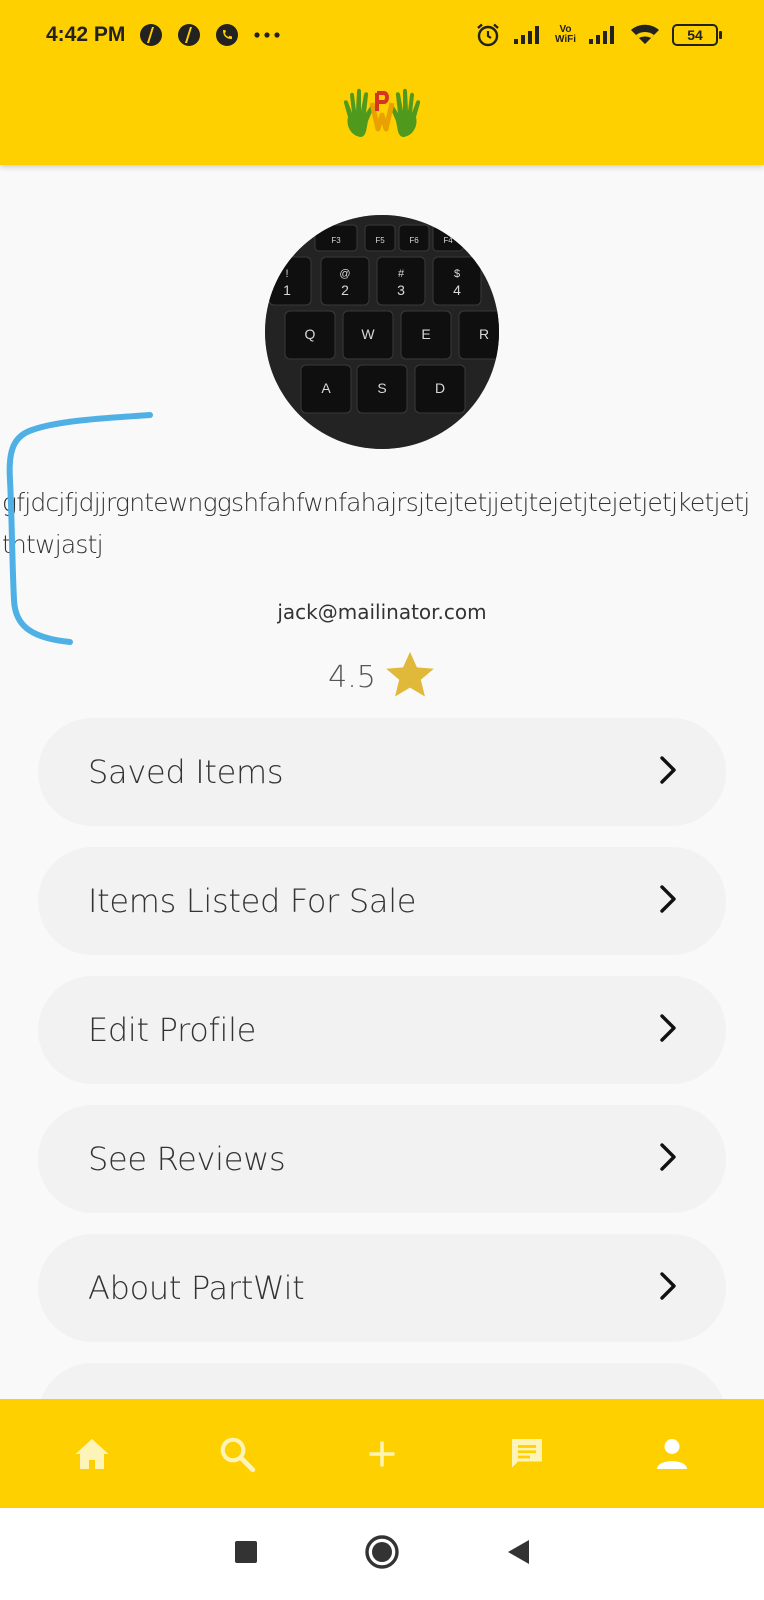  I want to click on menu-item-label: Edit Profile, so click(172, 1030).